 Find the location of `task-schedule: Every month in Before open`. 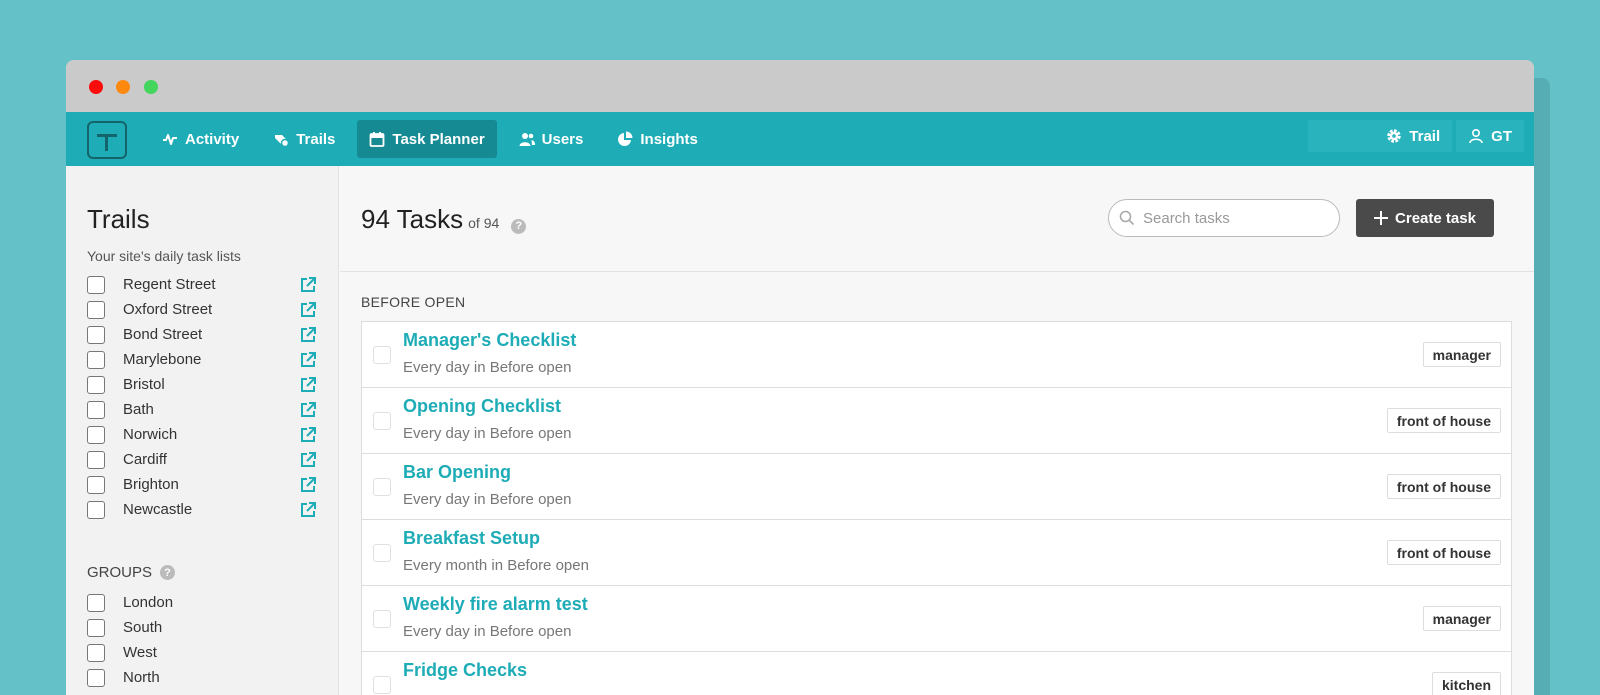

task-schedule: Every month in Before open is located at coordinates (496, 565).